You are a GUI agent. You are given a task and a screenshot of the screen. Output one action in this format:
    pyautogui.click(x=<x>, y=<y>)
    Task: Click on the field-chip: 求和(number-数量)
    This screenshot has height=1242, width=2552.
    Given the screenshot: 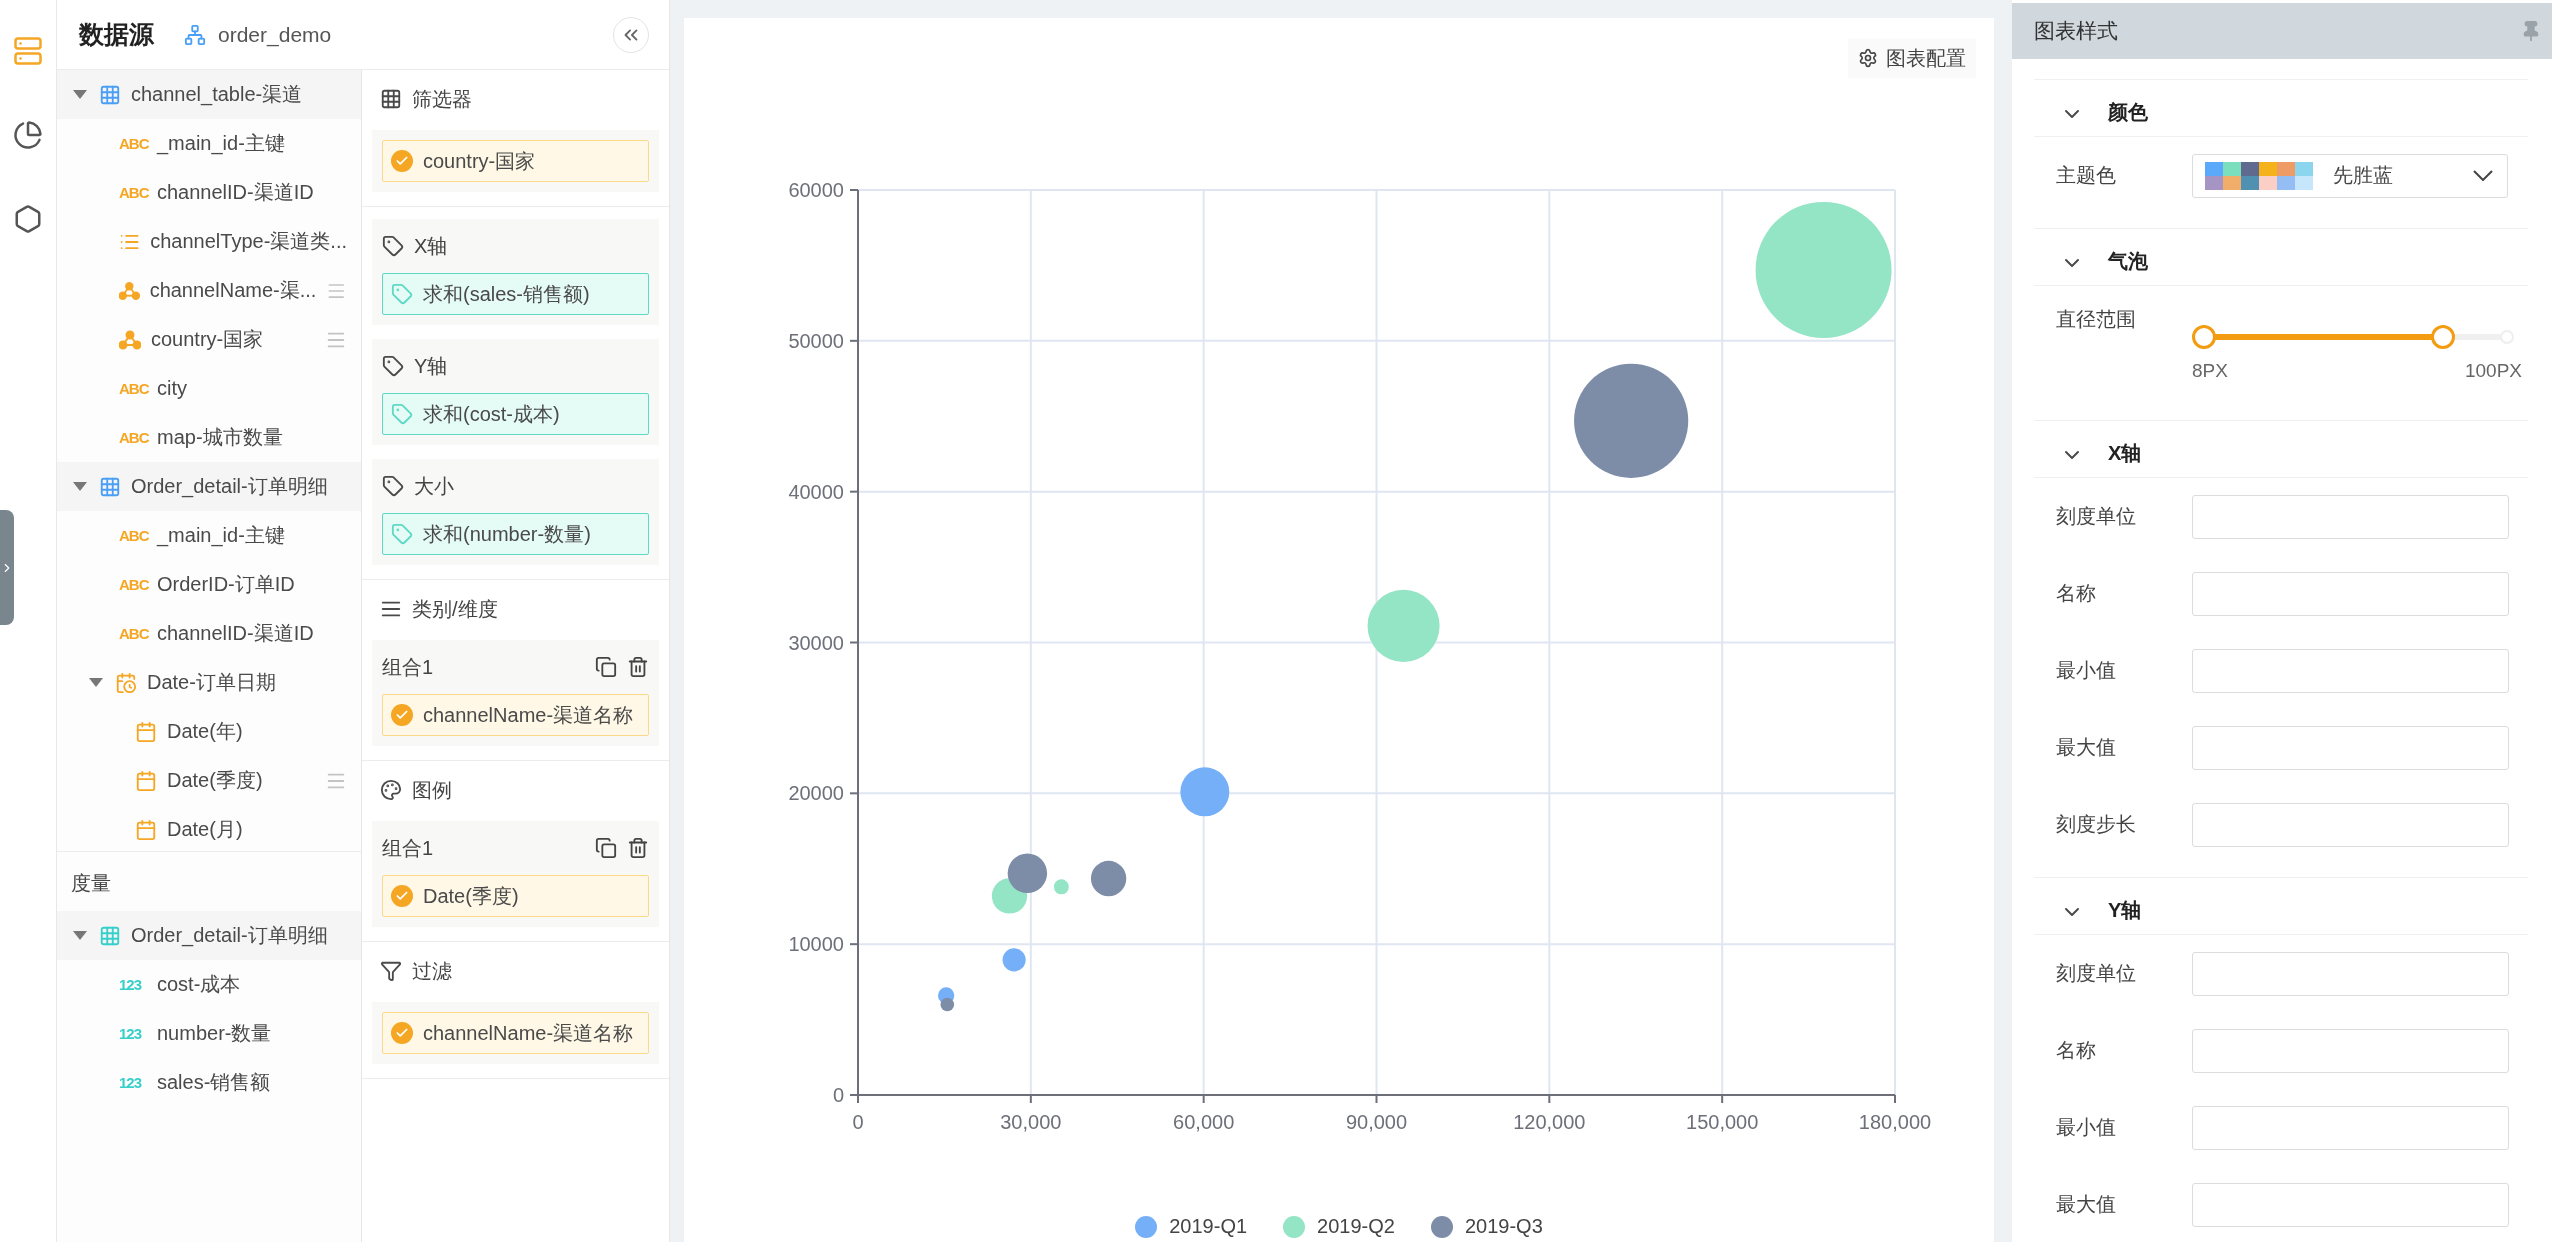 What is the action you would take?
    pyautogui.click(x=515, y=534)
    